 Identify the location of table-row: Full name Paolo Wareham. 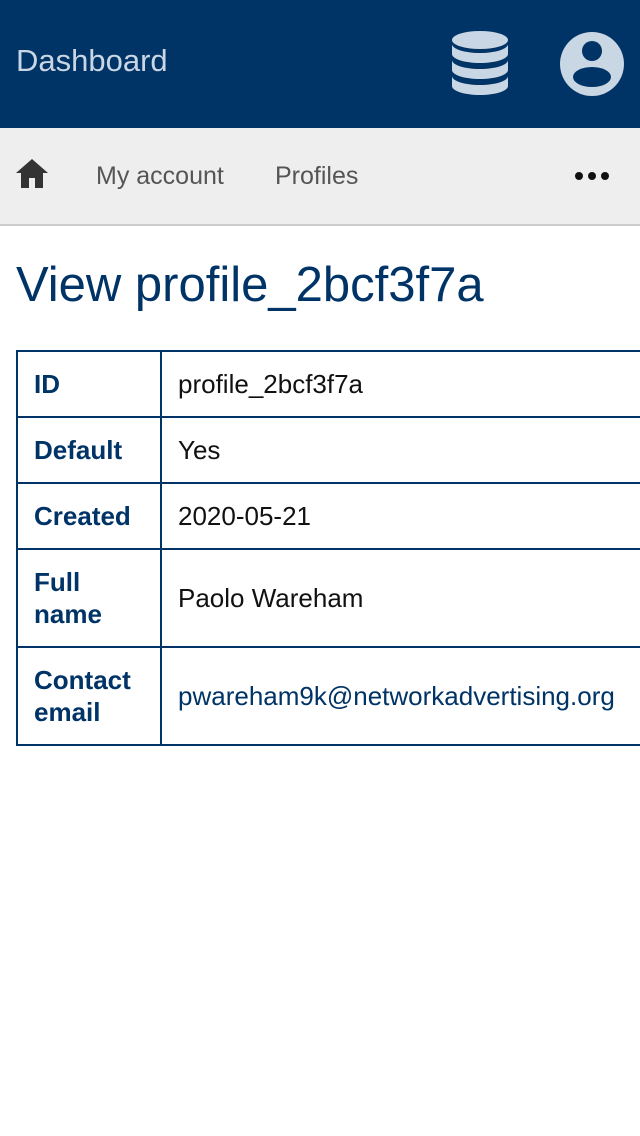
(328, 598).